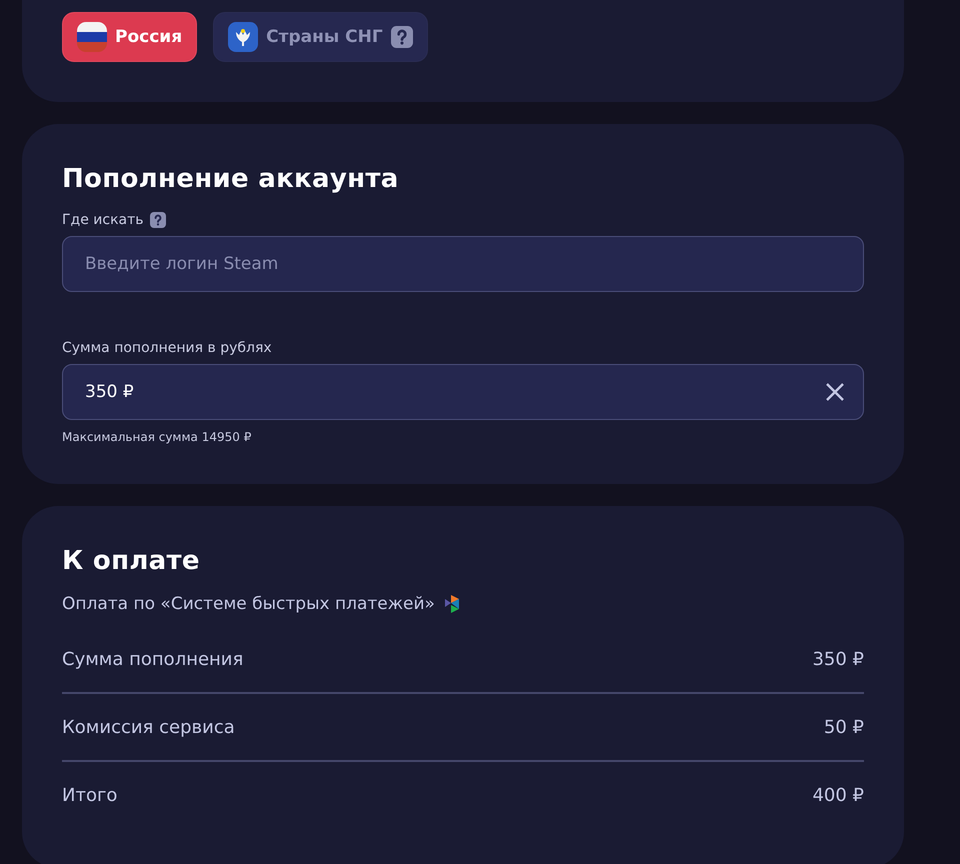 The width and height of the screenshot is (960, 864). Describe the element at coordinates (92, 37) in the screenshot. I see `flag-icon` at that location.